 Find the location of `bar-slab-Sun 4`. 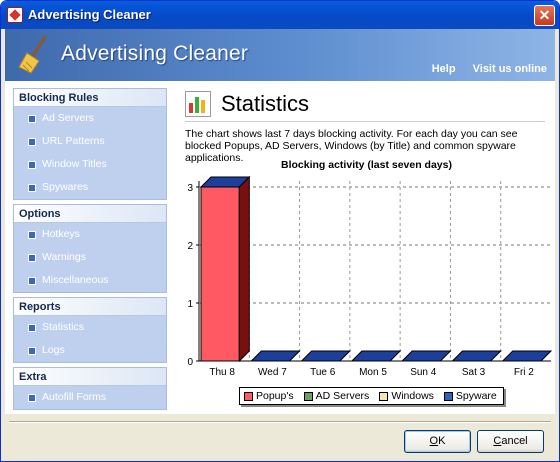

bar-slab-Sun 4 is located at coordinates (426, 356).